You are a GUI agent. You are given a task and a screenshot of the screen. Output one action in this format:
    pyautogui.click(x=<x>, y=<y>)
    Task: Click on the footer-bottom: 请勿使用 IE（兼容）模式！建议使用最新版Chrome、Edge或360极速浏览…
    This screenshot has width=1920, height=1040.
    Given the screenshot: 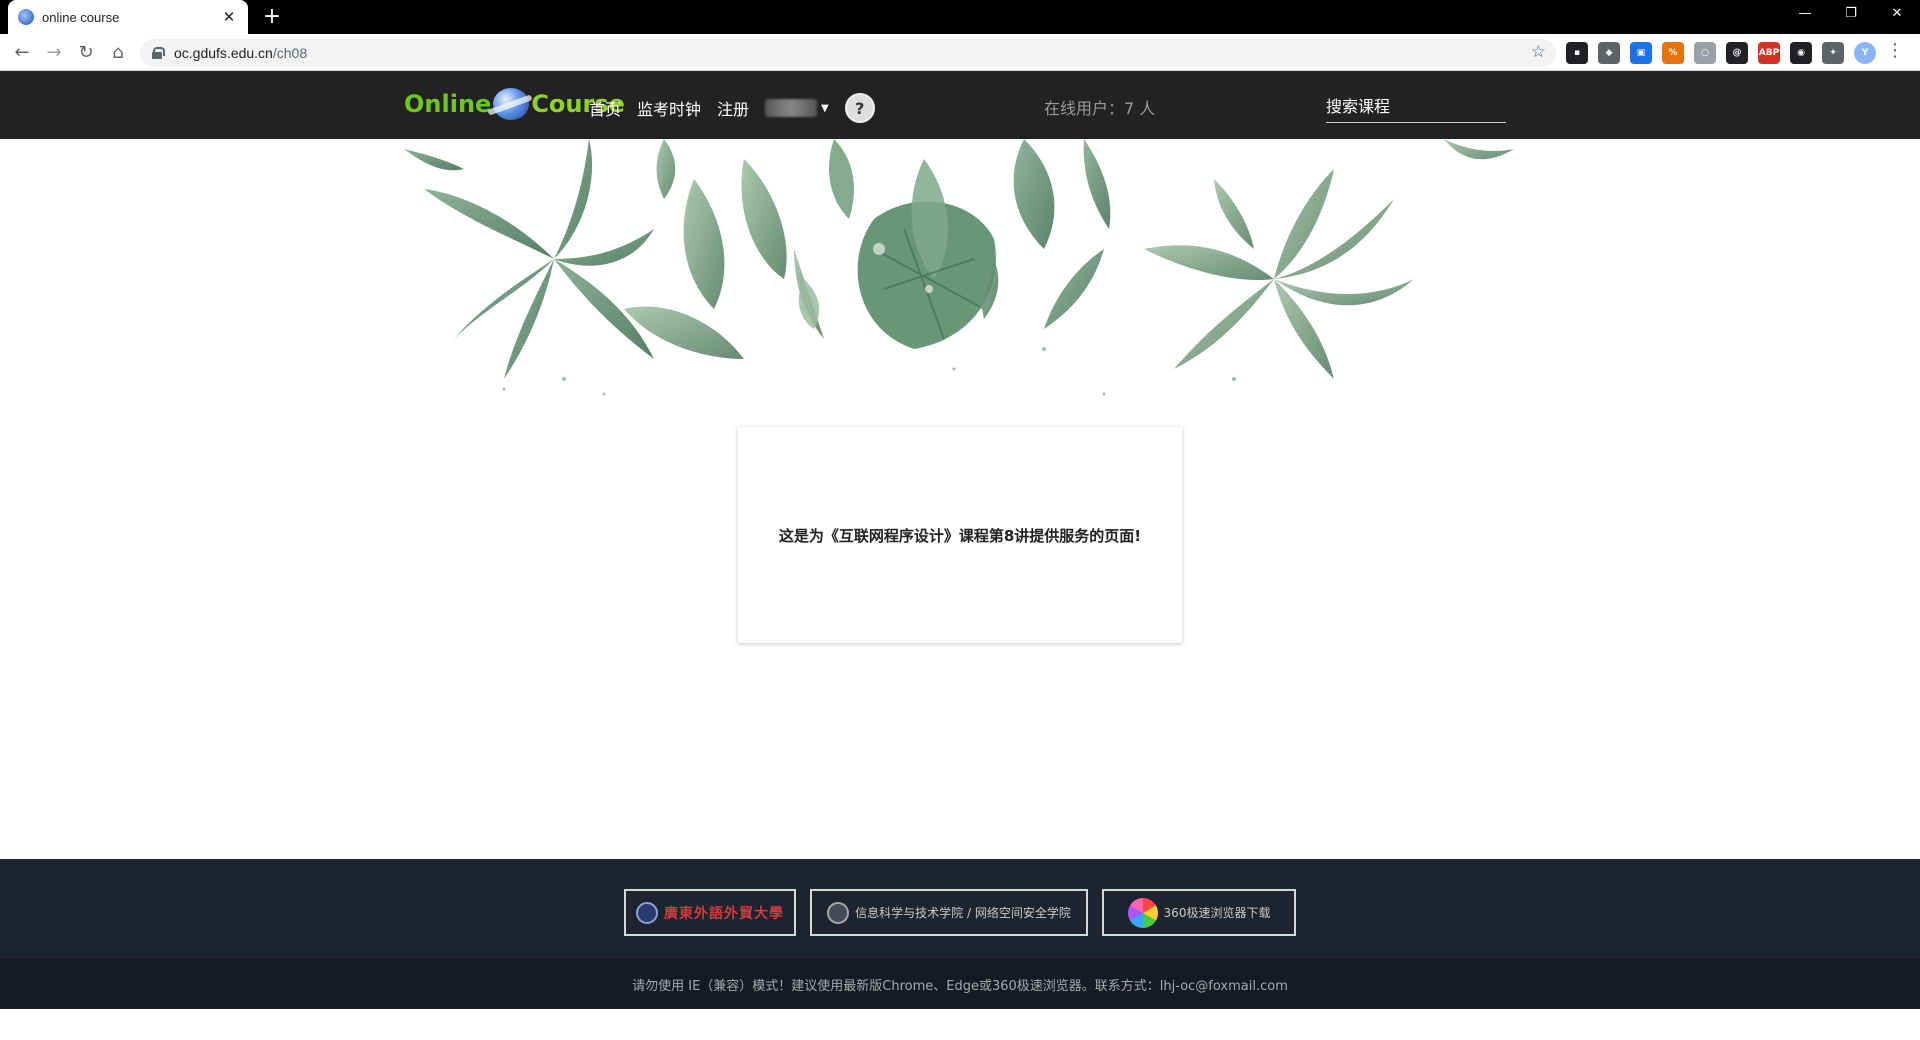 What is the action you would take?
    pyautogui.click(x=960, y=984)
    